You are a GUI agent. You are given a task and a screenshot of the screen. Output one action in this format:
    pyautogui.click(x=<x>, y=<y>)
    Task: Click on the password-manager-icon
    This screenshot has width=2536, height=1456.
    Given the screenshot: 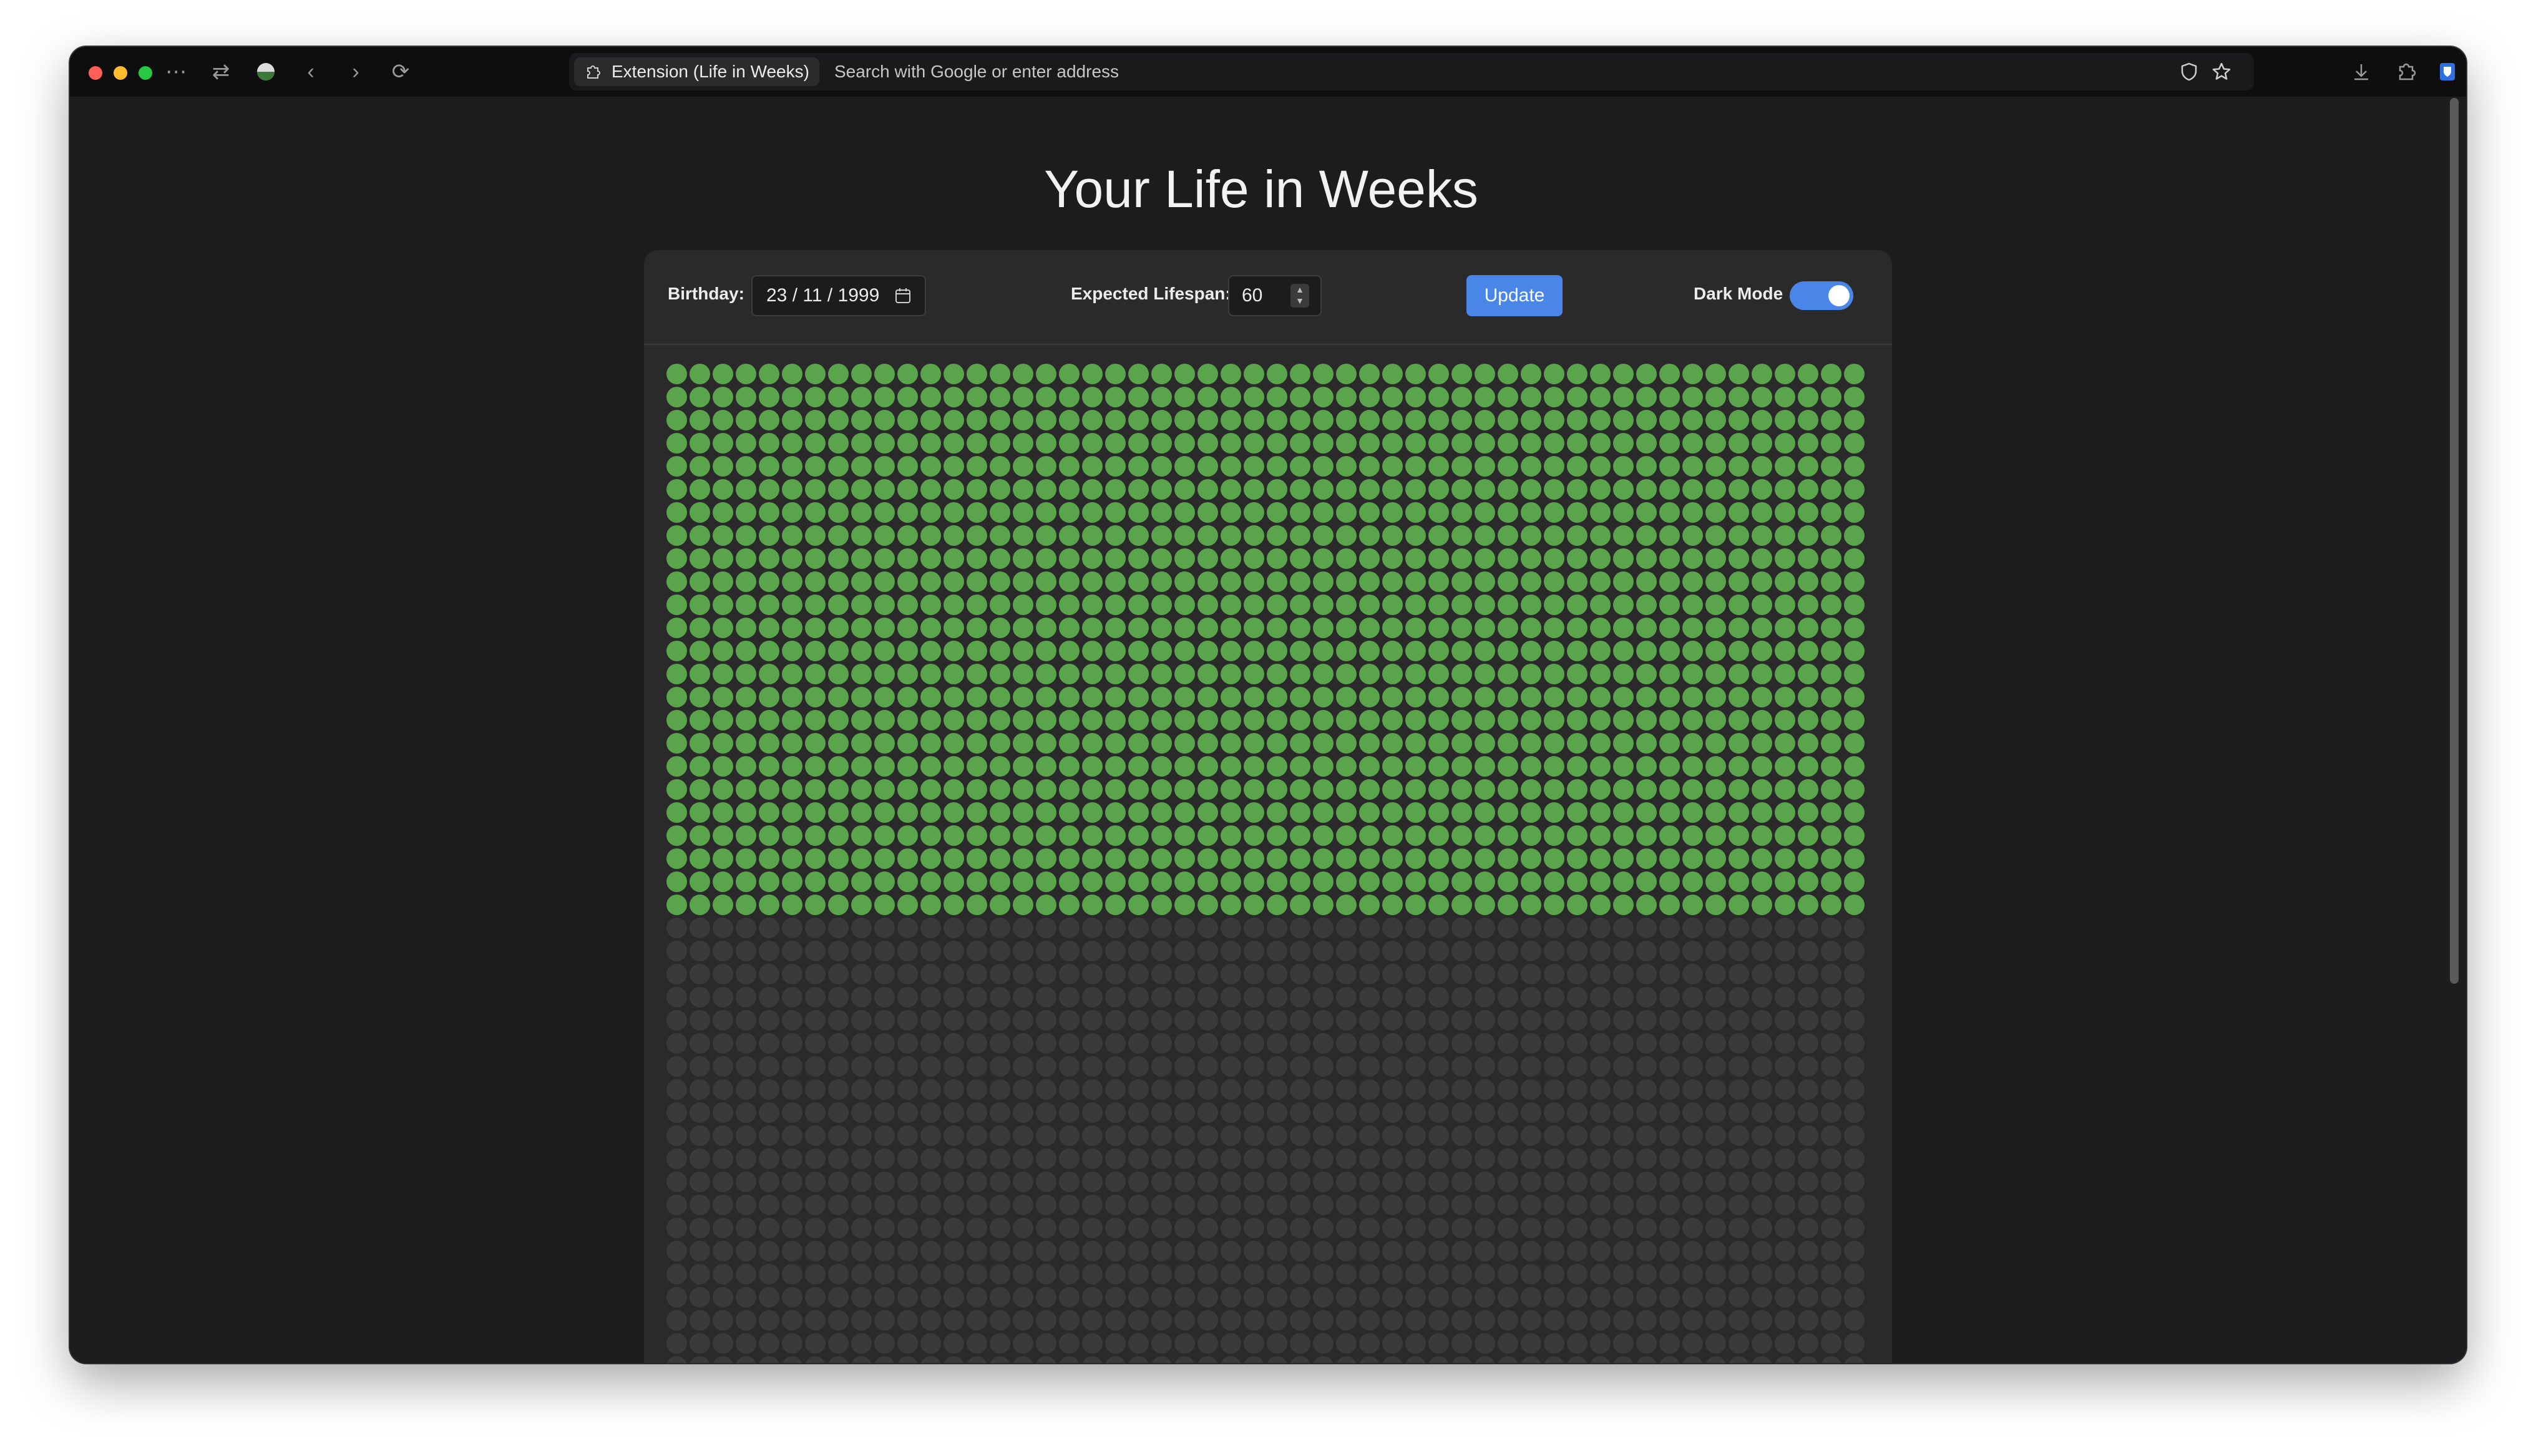 What is the action you would take?
    pyautogui.click(x=2447, y=71)
    